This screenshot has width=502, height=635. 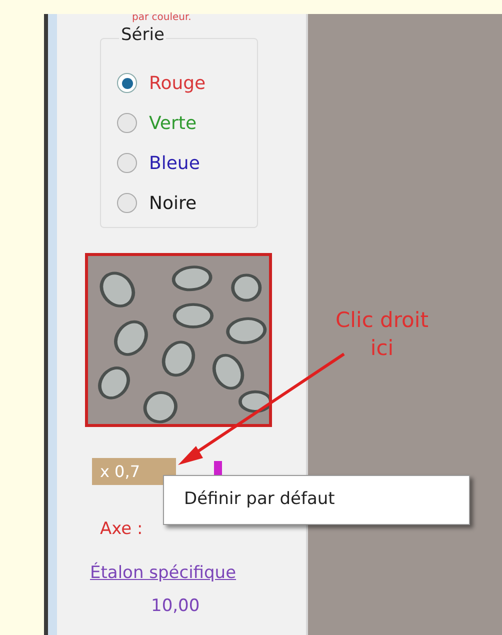 I want to click on radio-label: Bleue, so click(x=174, y=163).